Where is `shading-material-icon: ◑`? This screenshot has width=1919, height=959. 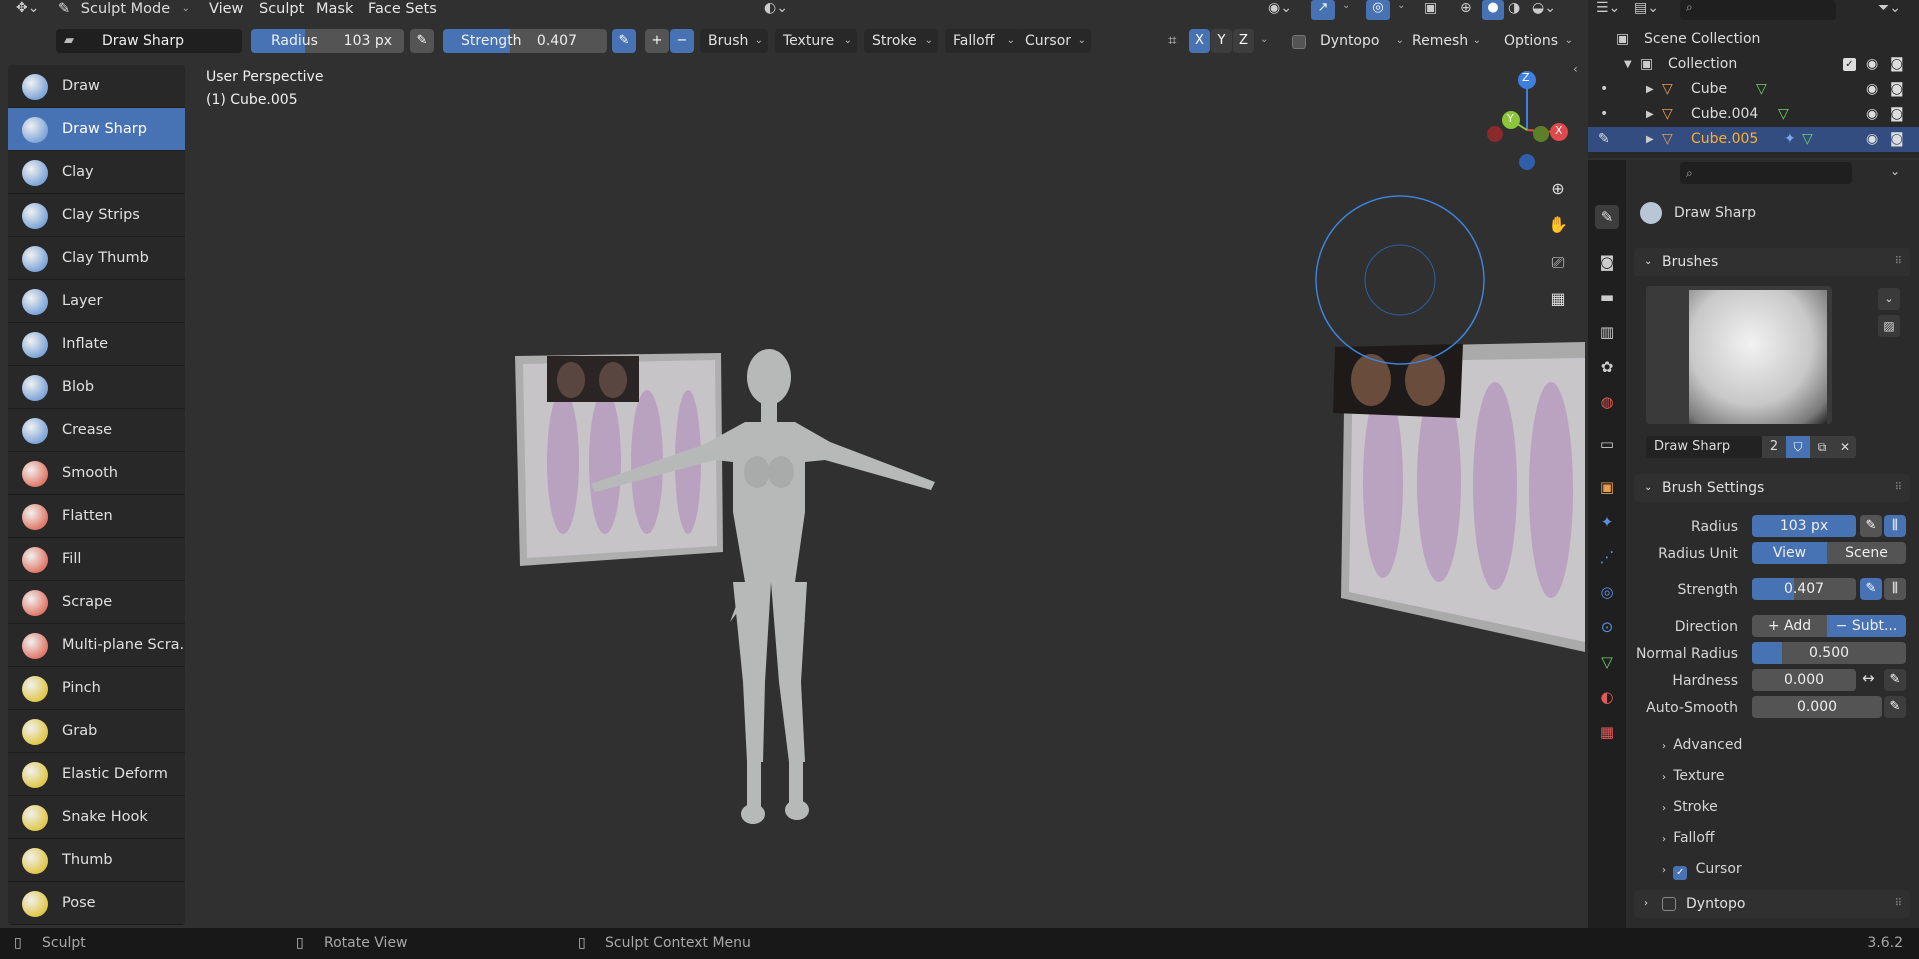
shading-material-icon: ◑ is located at coordinates (1514, 8).